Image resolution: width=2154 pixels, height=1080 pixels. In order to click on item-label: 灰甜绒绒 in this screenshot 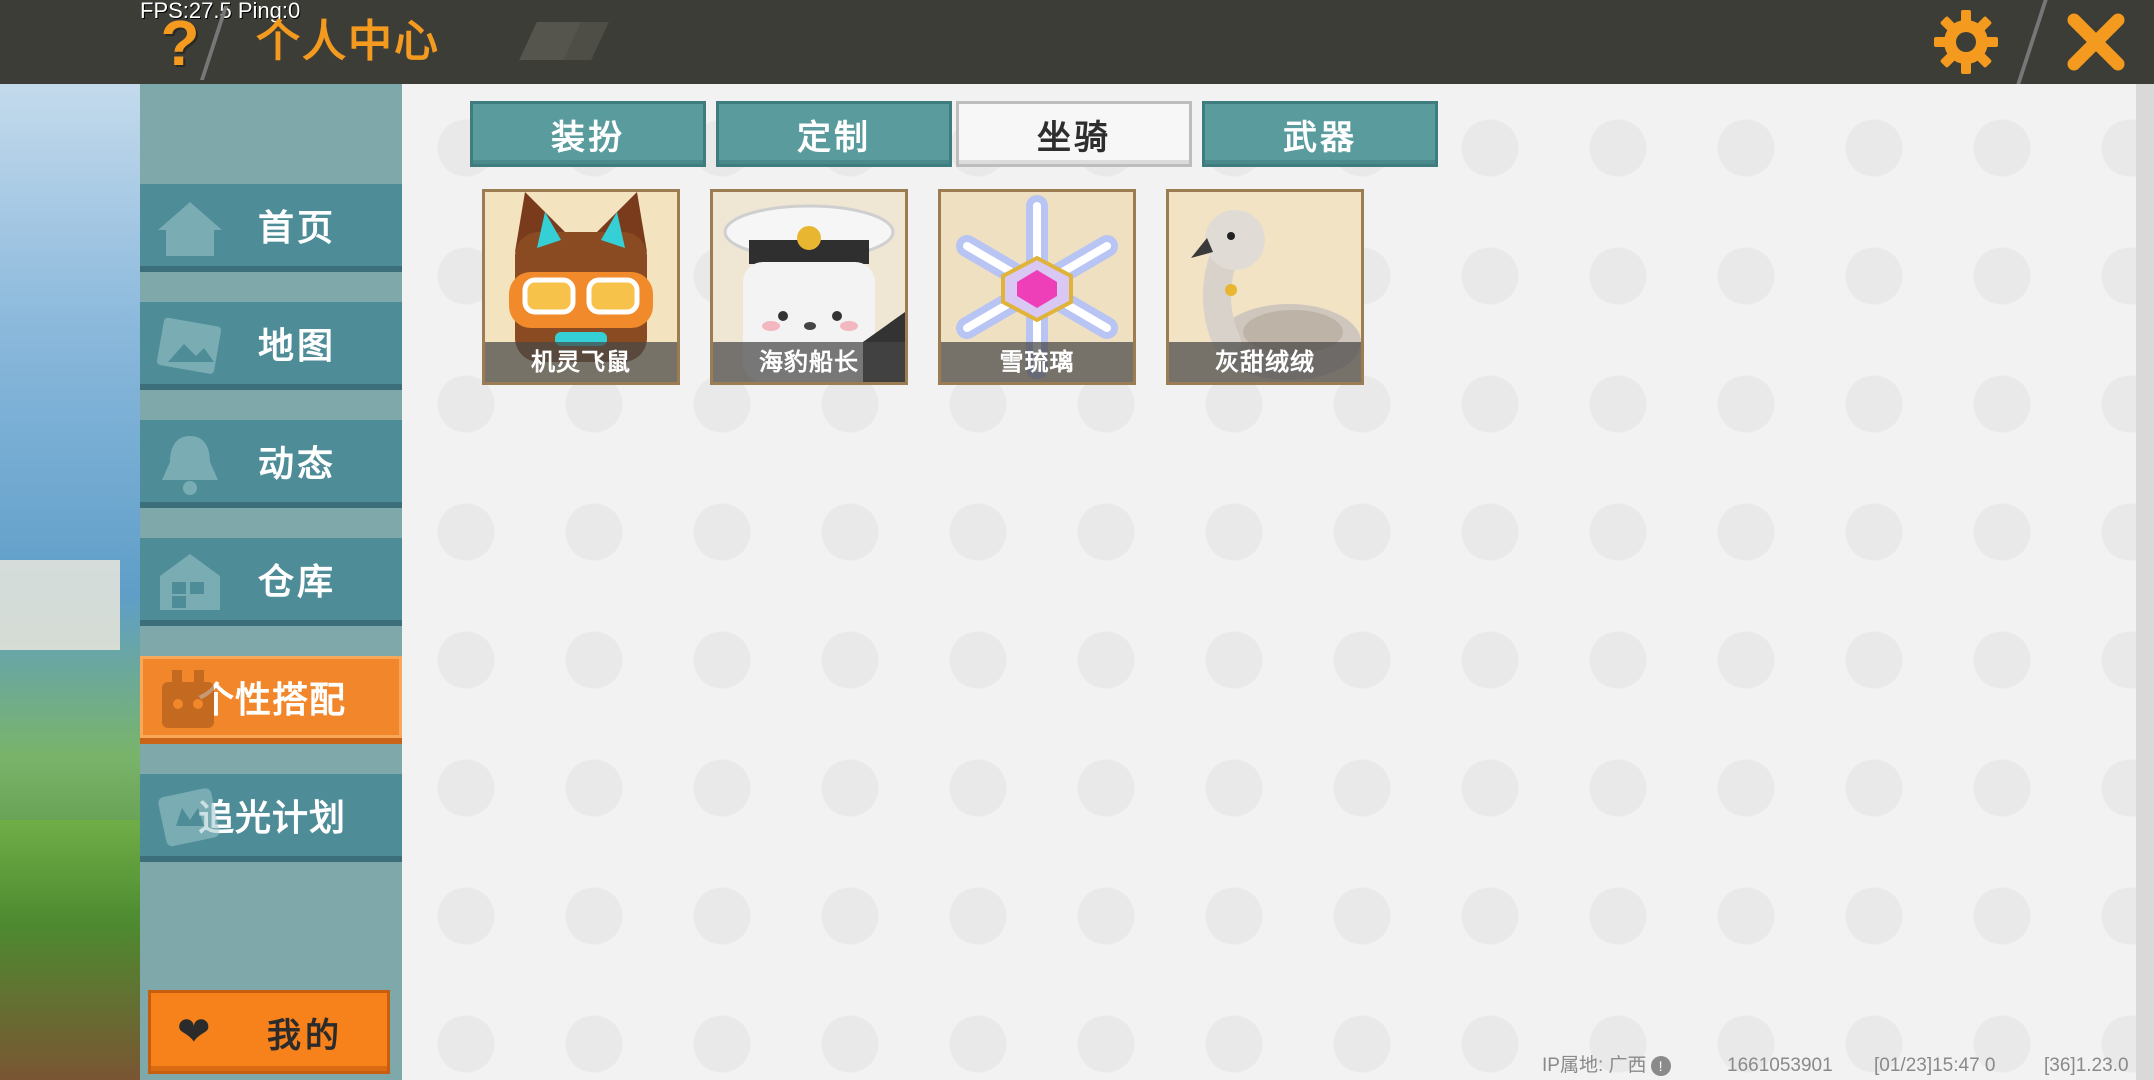, I will do `click(1265, 362)`.